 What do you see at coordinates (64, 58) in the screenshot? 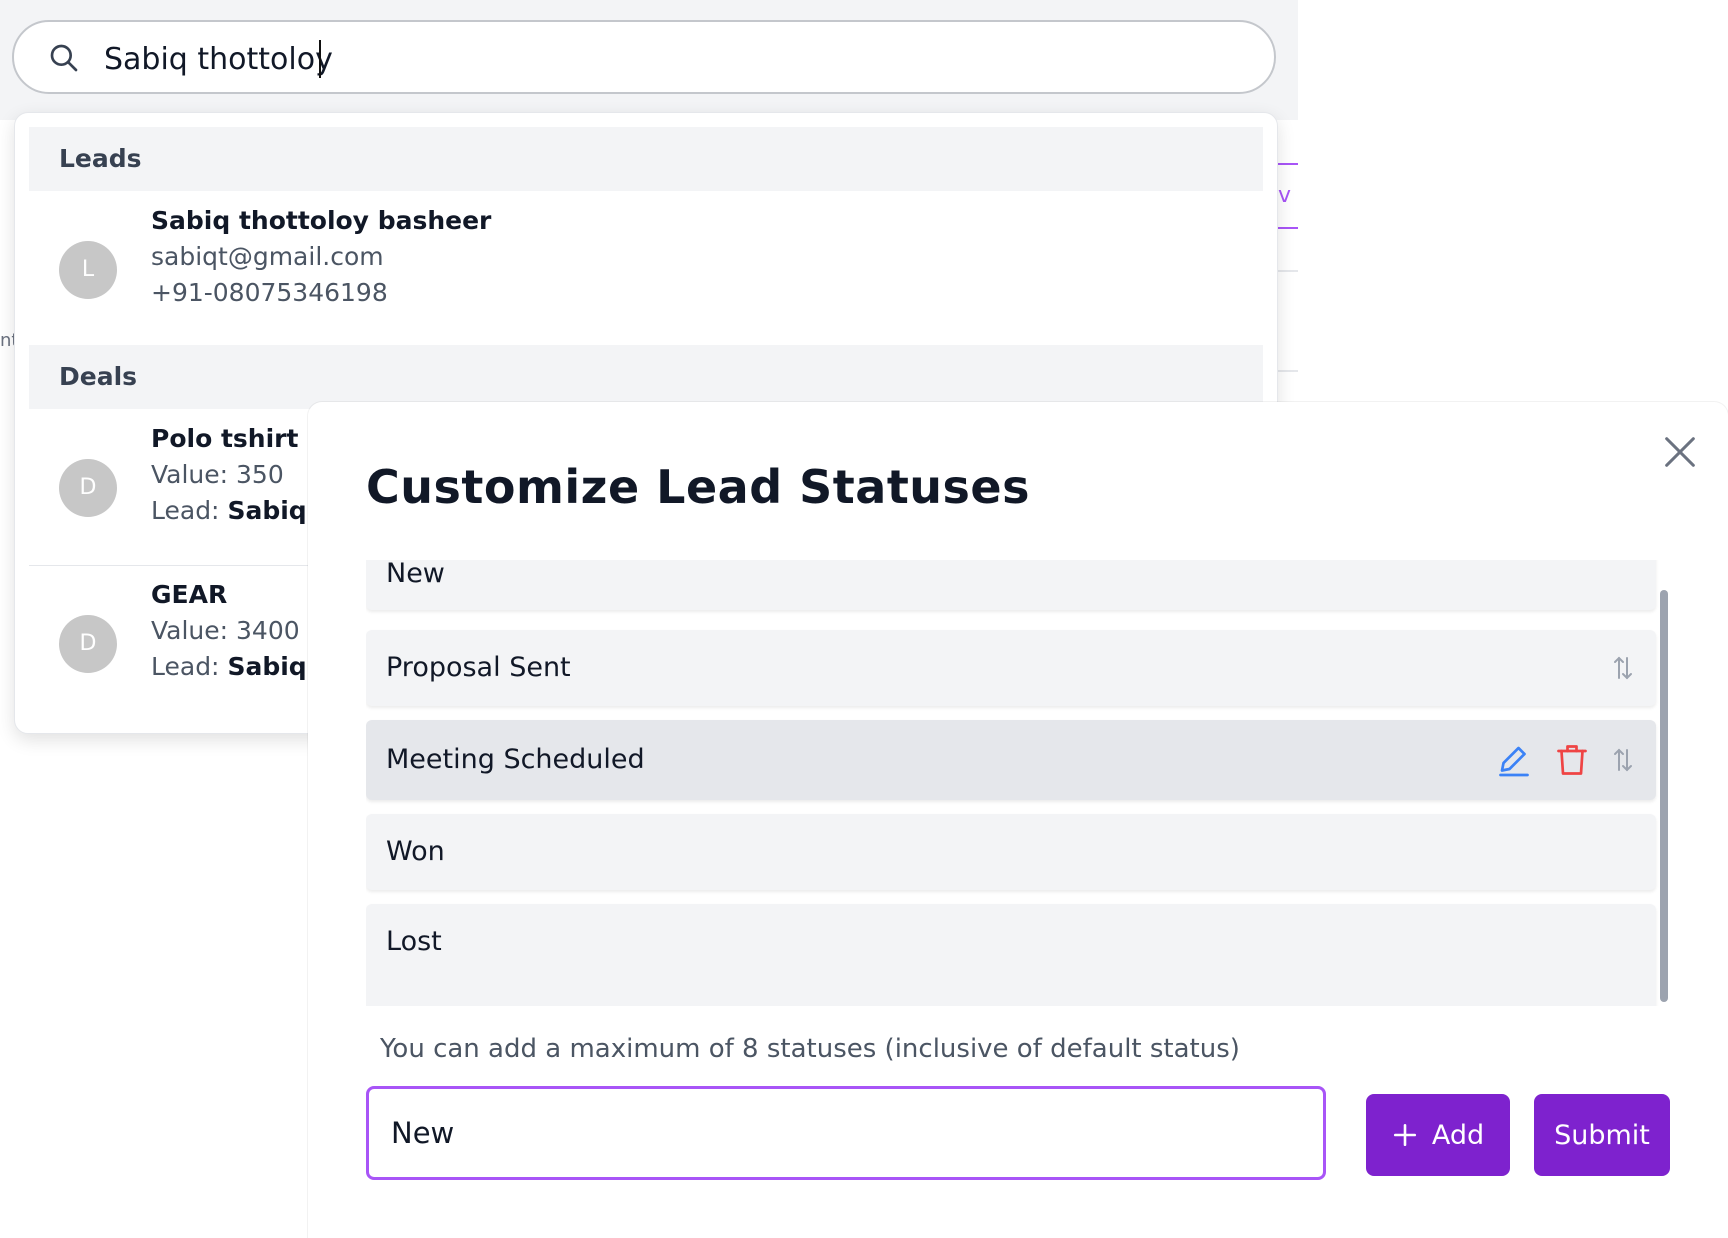
I see `search-icon` at bounding box center [64, 58].